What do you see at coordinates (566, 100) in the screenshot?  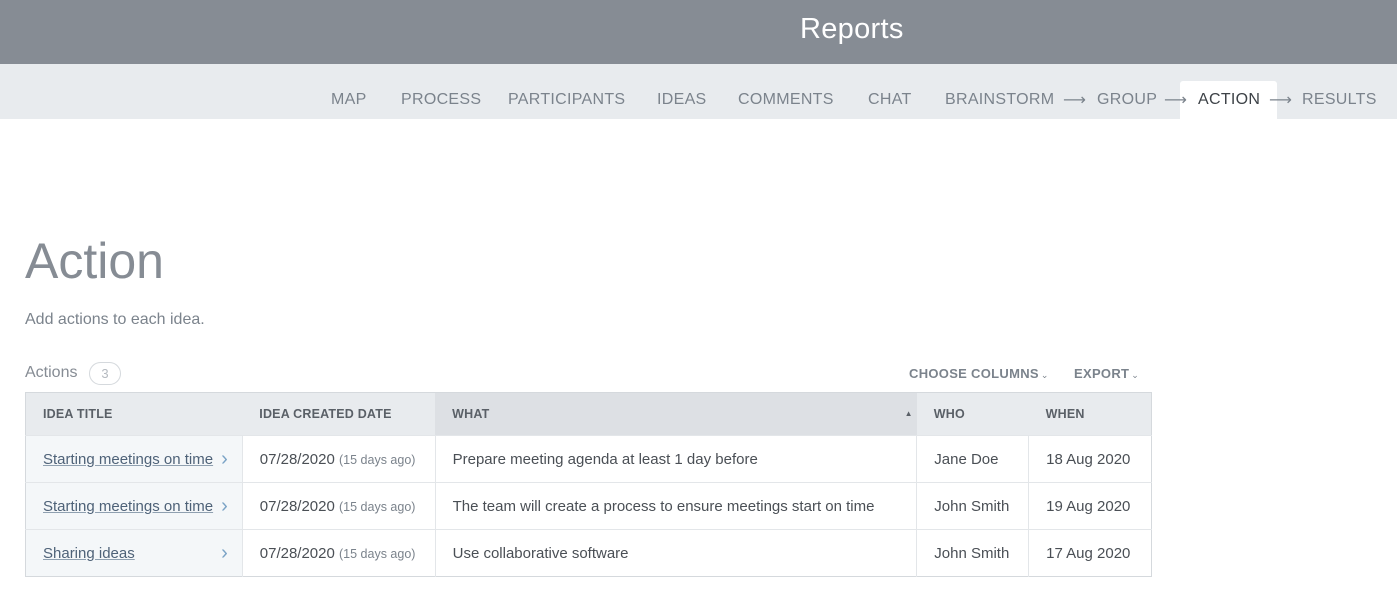 I see `tab-participants: PARTICIPANTS` at bounding box center [566, 100].